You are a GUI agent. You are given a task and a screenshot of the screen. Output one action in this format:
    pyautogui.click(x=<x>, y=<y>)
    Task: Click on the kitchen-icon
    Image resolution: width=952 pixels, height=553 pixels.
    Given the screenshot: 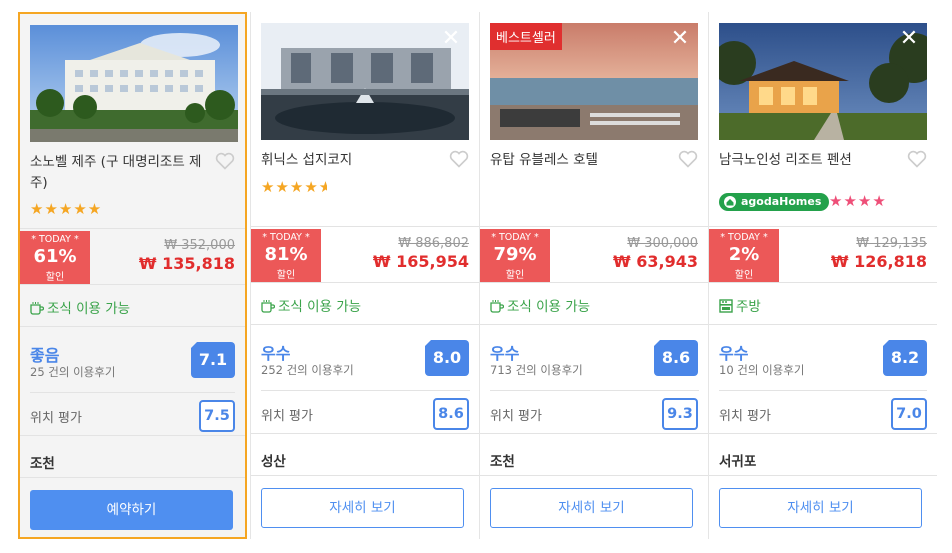 What is the action you would take?
    pyautogui.click(x=726, y=306)
    